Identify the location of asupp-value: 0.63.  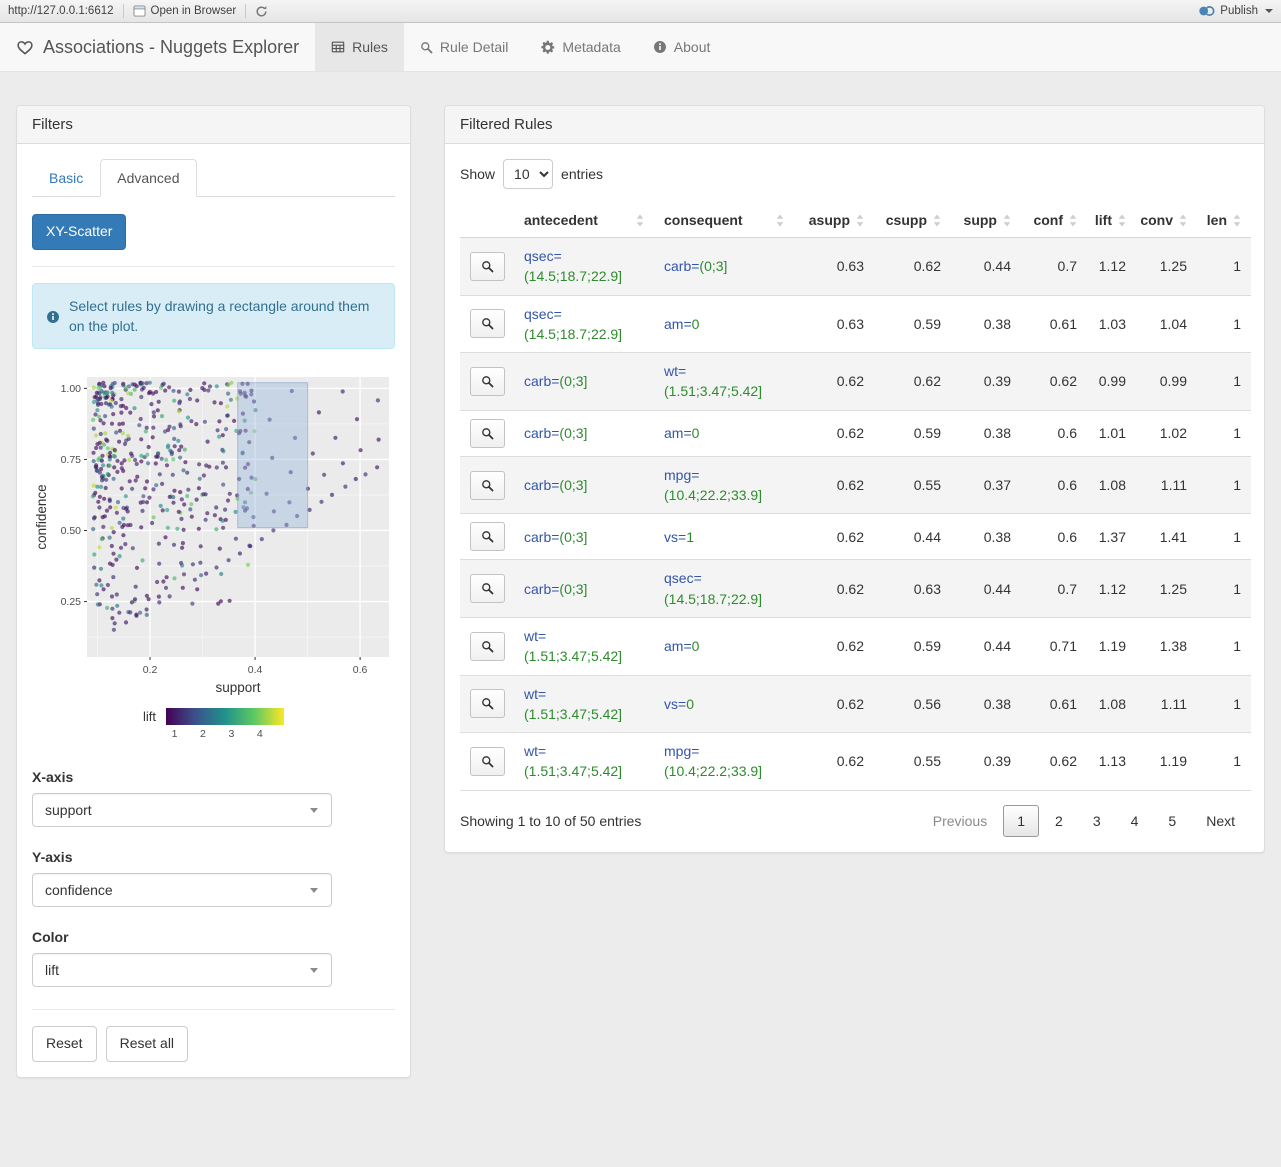
(850, 266).